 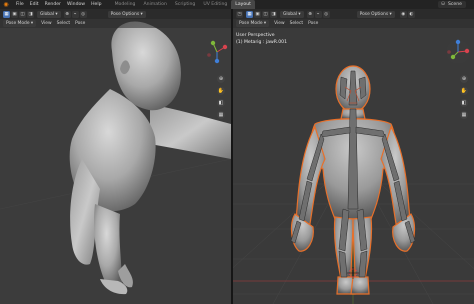 What do you see at coordinates (125, 4) in the screenshot?
I see `tab-modeling: Modeling` at bounding box center [125, 4].